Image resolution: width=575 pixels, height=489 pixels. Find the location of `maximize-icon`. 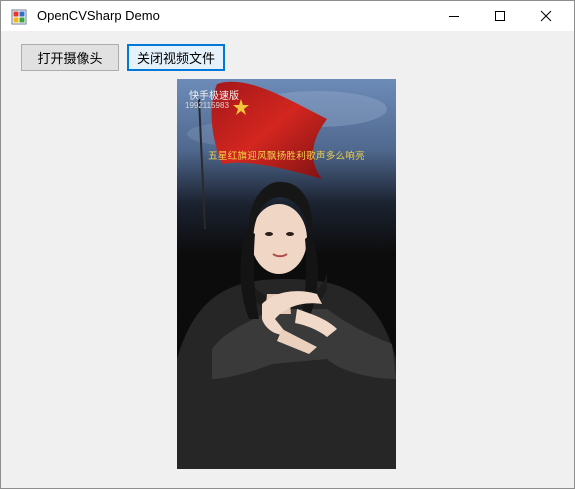

maximize-icon is located at coordinates (500, 16).